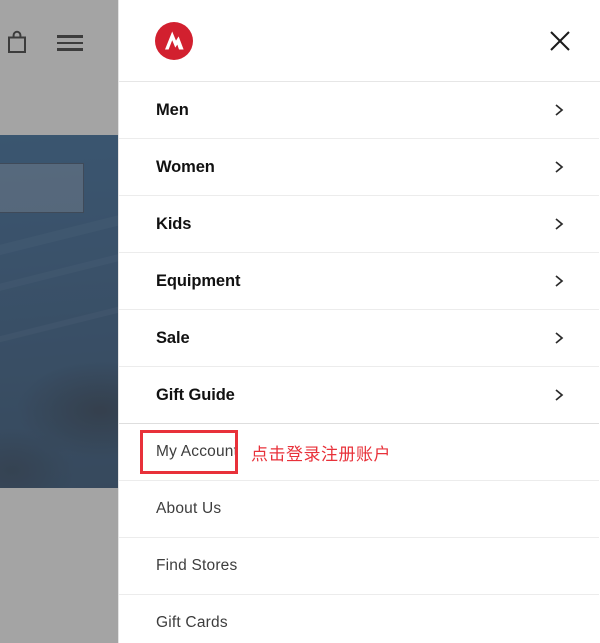 The height and width of the screenshot is (643, 600). What do you see at coordinates (197, 451) in the screenshot?
I see `menu-item-label: My Account` at bounding box center [197, 451].